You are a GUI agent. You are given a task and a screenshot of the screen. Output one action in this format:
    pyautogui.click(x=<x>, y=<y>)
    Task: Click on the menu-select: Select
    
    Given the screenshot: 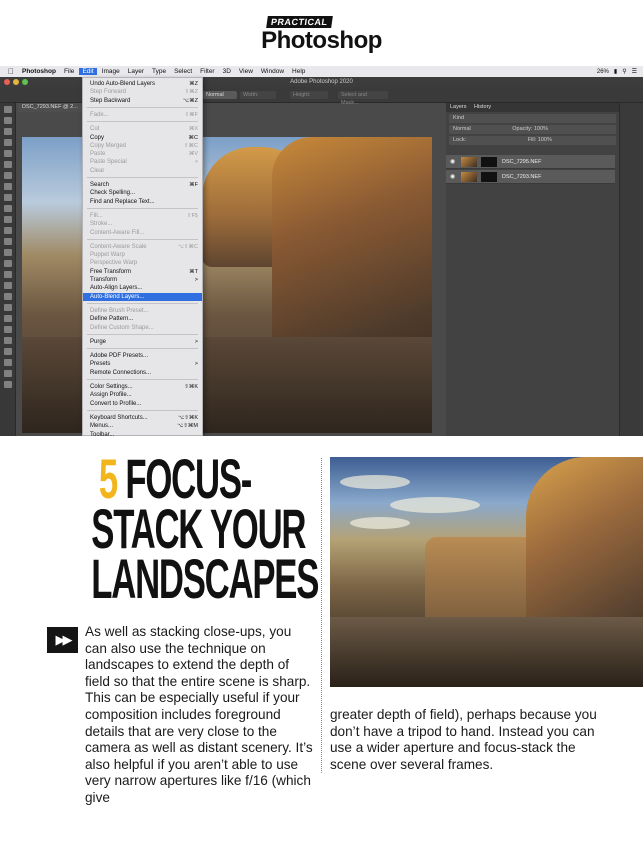 What is the action you would take?
    pyautogui.click(x=183, y=71)
    